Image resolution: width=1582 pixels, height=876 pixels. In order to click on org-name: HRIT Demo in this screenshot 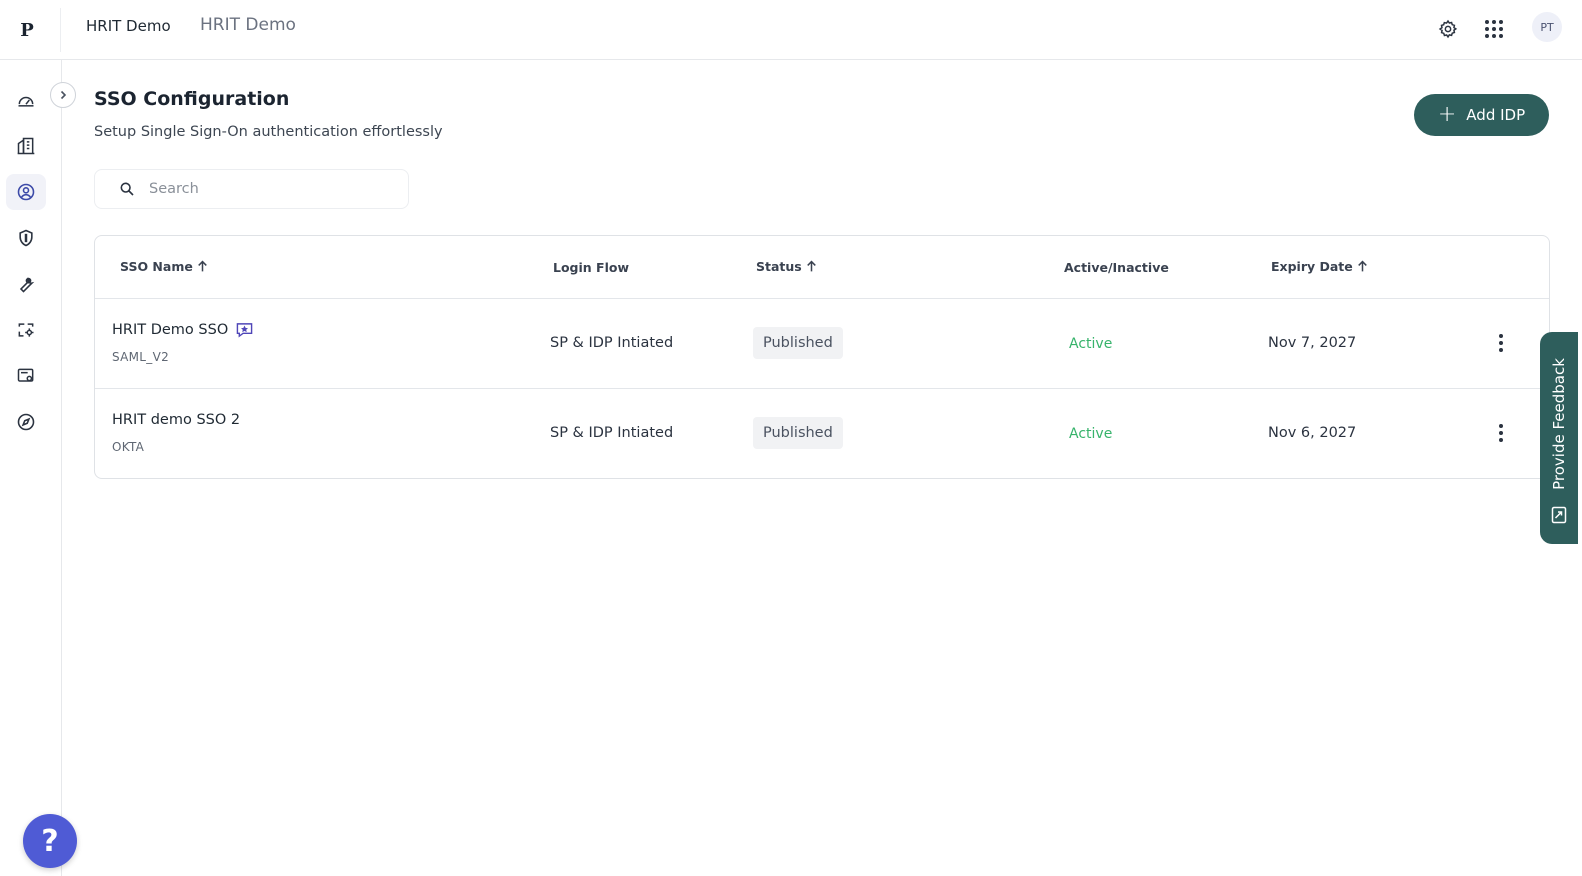, I will do `click(128, 26)`.